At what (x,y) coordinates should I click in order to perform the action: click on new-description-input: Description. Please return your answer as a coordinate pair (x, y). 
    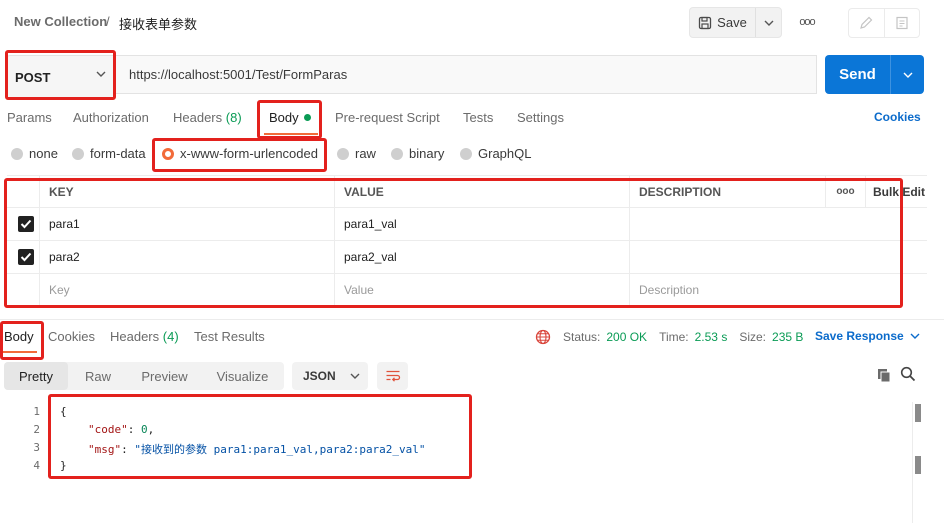
    Looking at the image, I should click on (778, 289).